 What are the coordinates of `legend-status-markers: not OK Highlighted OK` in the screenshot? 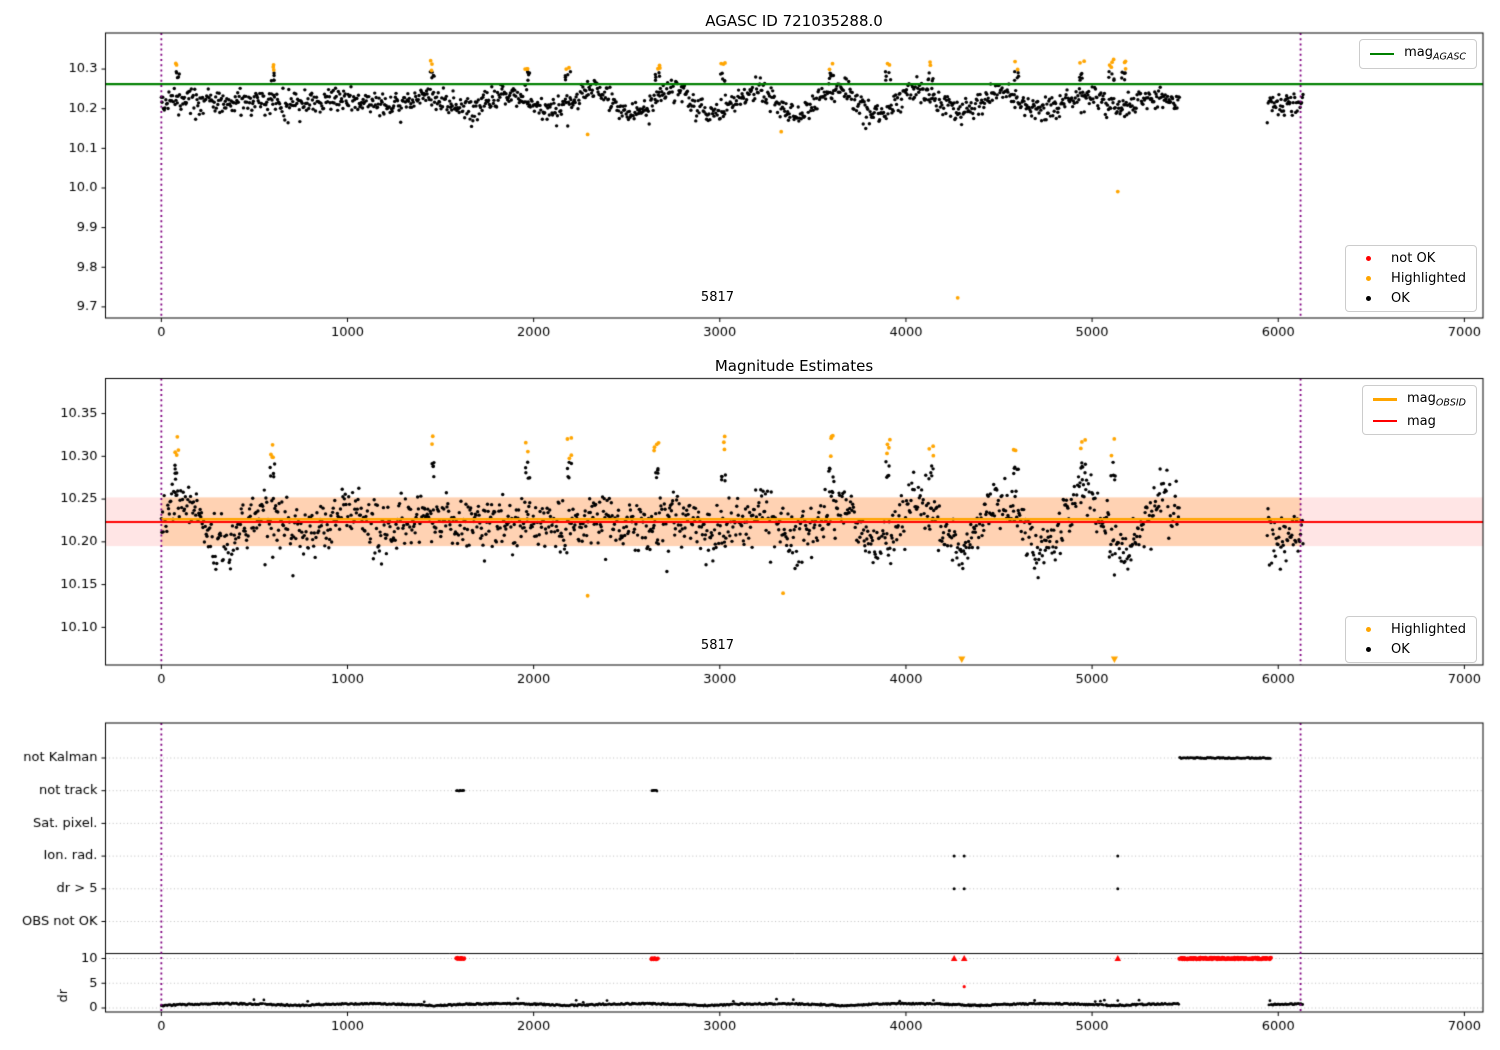 It's located at (1411, 278).